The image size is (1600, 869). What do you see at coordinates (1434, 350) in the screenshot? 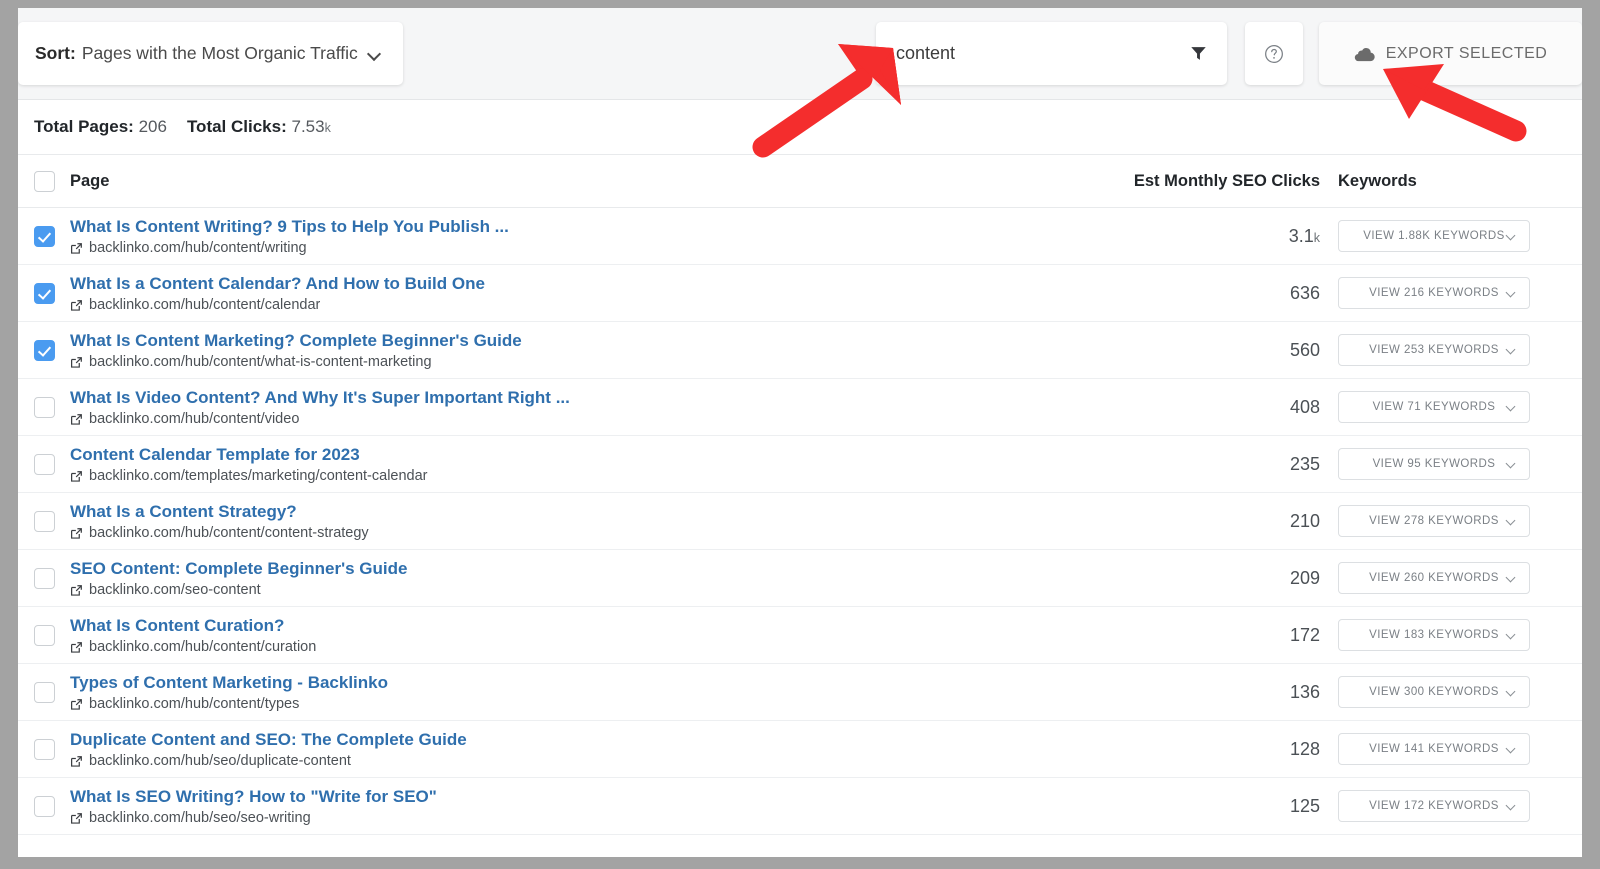
I see `view-keywords-button: VIEW 253 KEYWORDS` at bounding box center [1434, 350].